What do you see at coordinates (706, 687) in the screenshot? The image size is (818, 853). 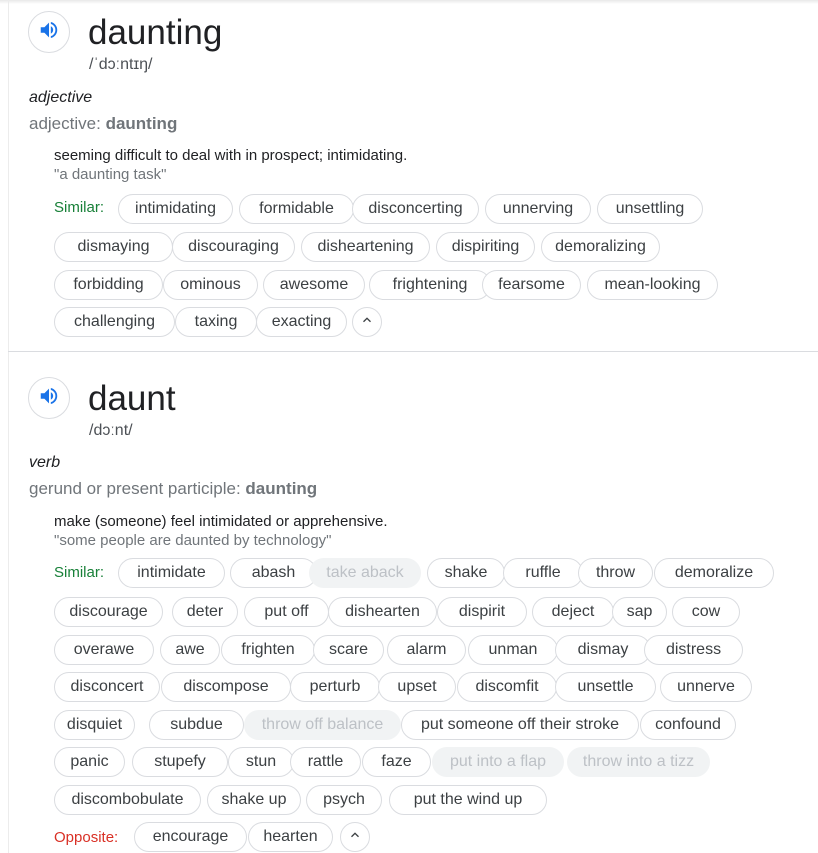 I see `similar-chip: unnerve` at bounding box center [706, 687].